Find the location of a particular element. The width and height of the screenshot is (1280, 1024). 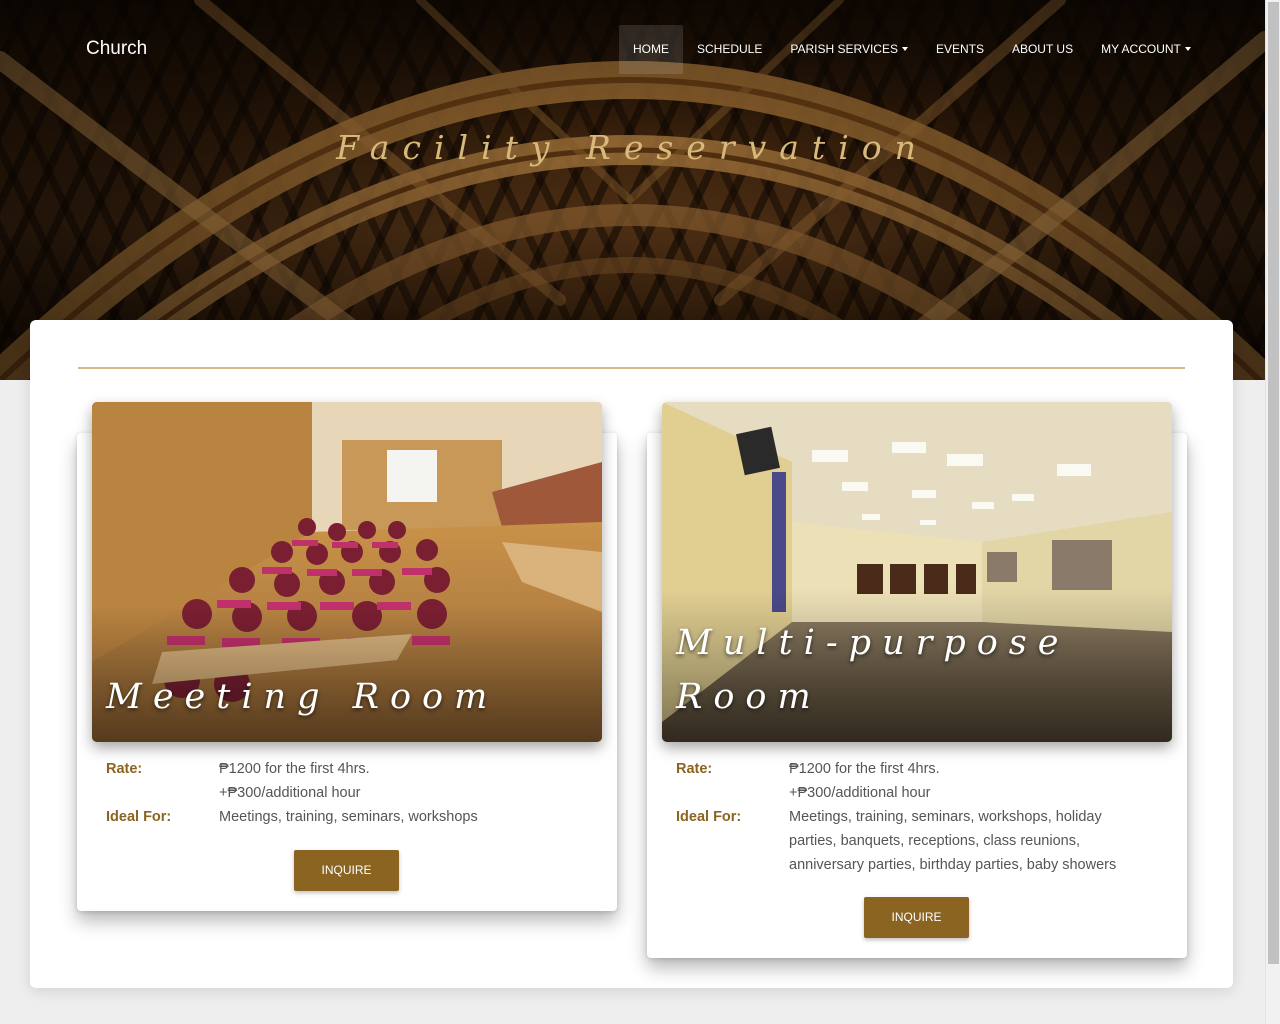

nav-item-events: EVENTS is located at coordinates (960, 49).